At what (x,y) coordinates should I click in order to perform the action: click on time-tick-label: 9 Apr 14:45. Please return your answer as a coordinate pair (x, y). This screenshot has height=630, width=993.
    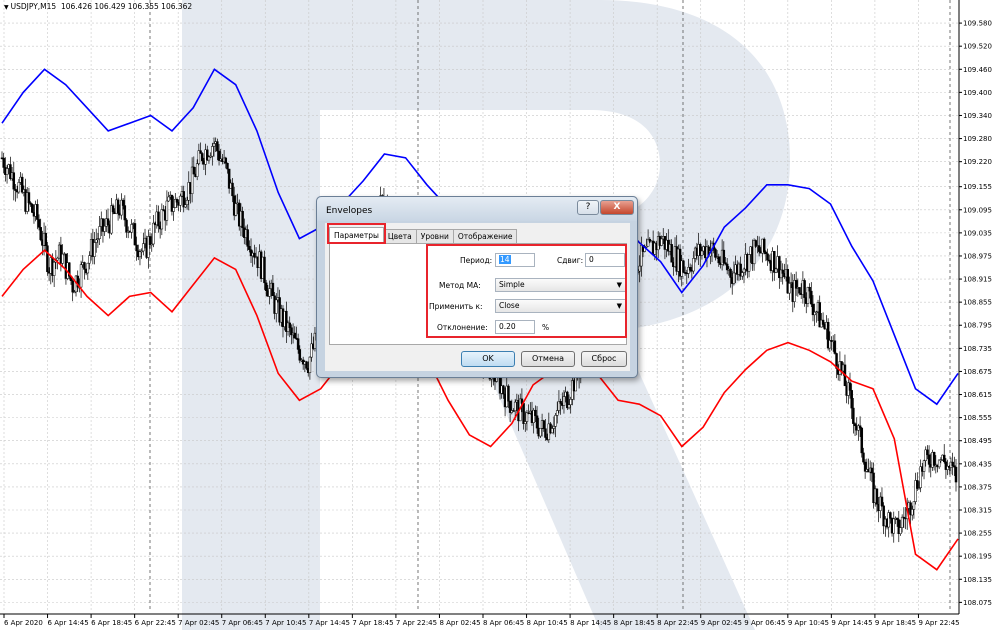
    Looking at the image, I should click on (851, 623).